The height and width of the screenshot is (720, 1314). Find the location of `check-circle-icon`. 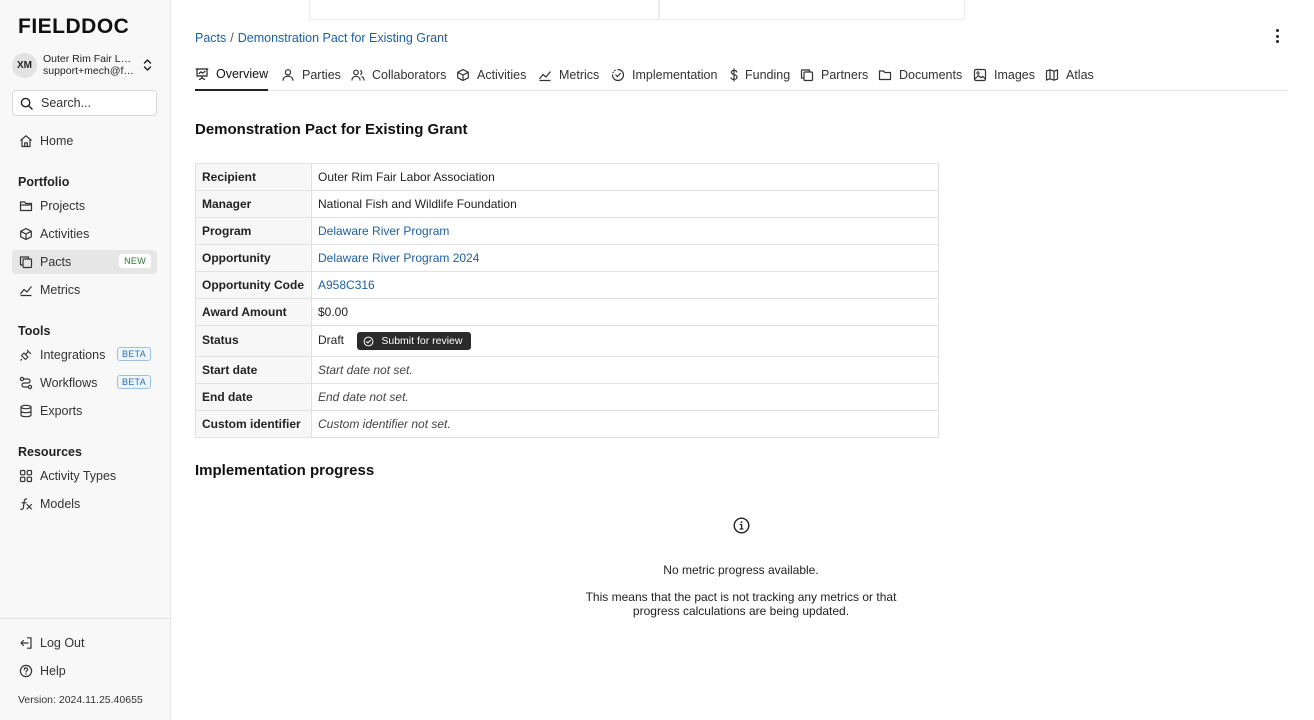

check-circle-icon is located at coordinates (368, 341).